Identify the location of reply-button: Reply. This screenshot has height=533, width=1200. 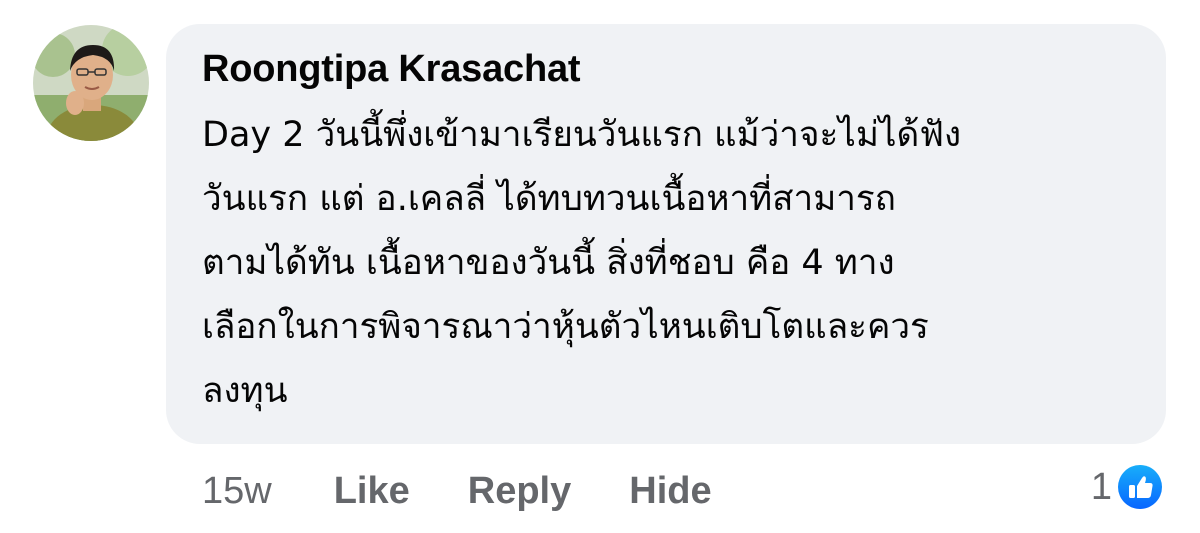
(519, 491).